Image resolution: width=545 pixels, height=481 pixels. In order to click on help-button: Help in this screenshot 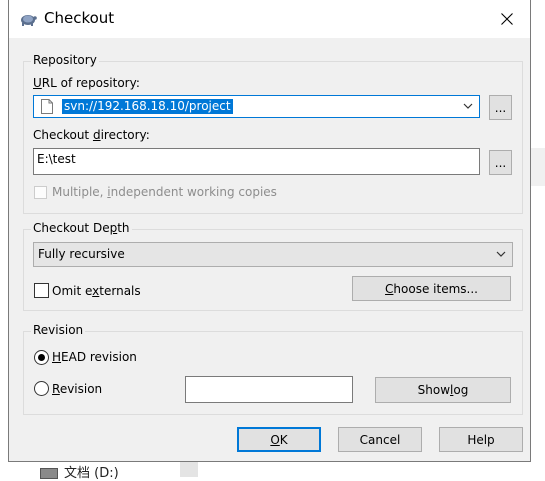, I will do `click(481, 439)`.